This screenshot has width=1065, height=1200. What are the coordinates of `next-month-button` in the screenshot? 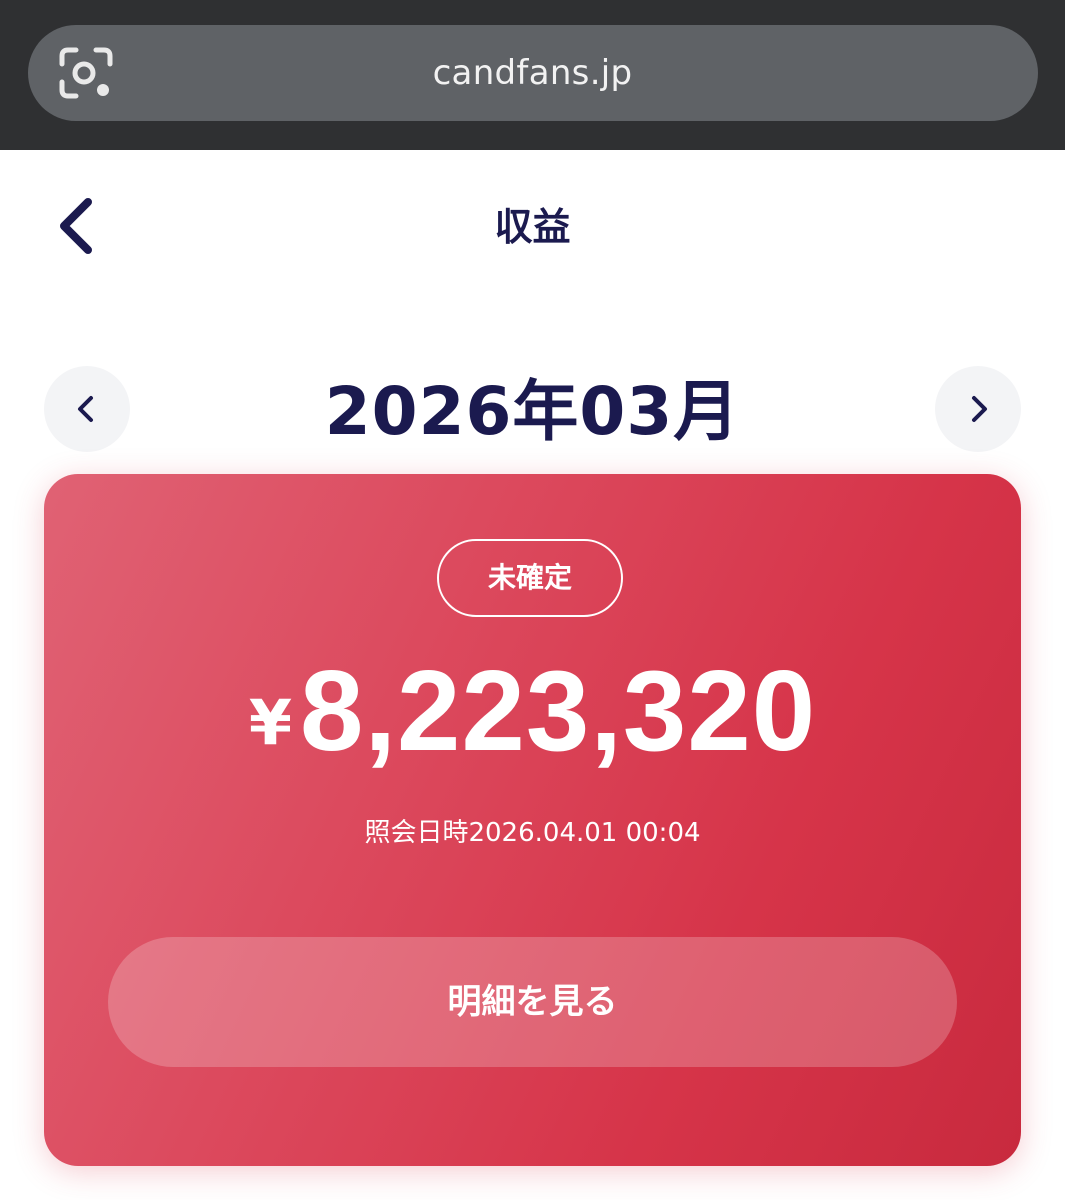 It's located at (978, 409).